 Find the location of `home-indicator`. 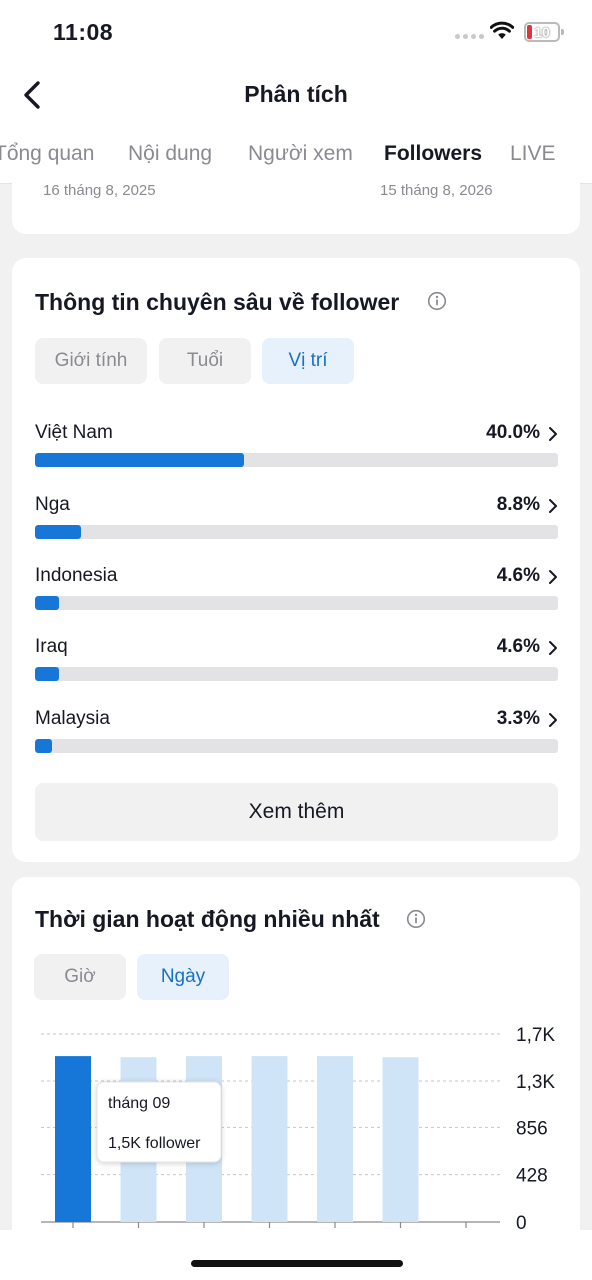

home-indicator is located at coordinates (297, 1263).